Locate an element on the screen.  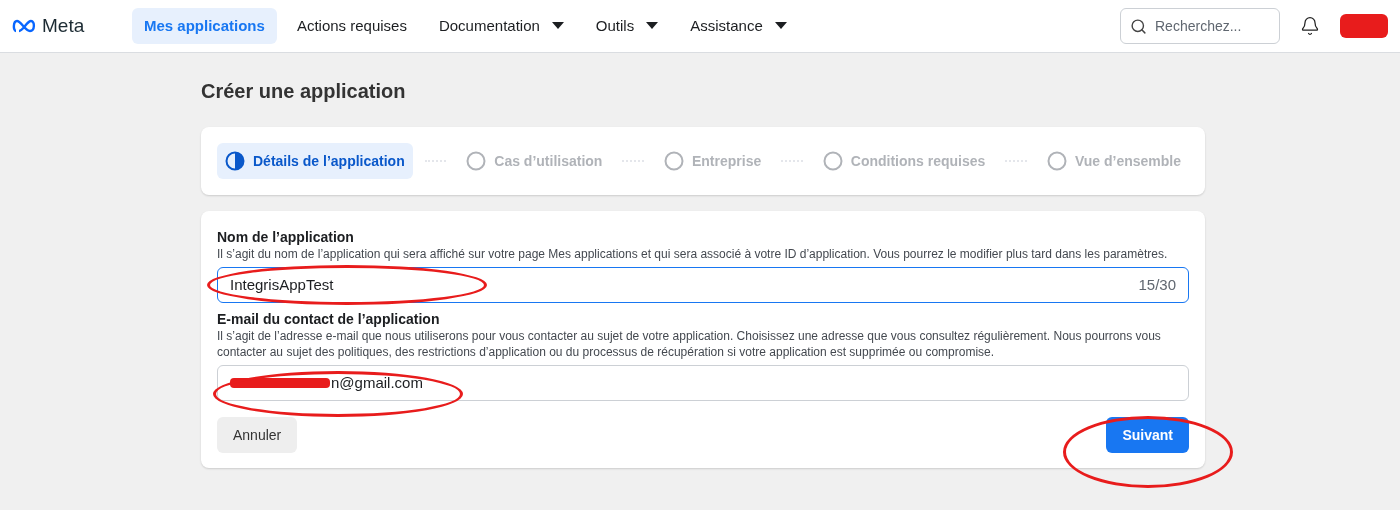
nav-tab: Documentation is located at coordinates (501, 26).